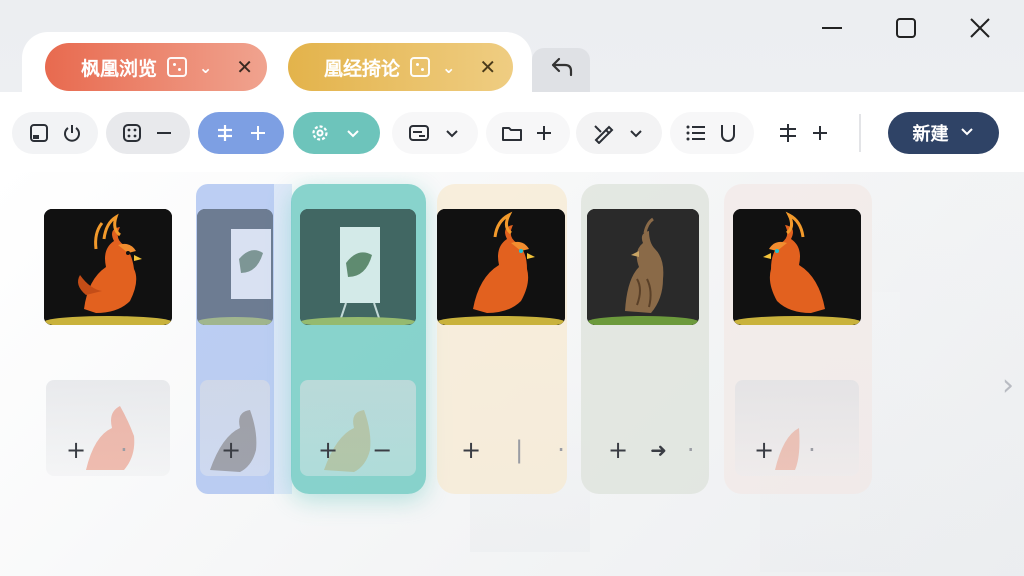 The width and height of the screenshot is (1024, 576). Describe the element at coordinates (619, 133) in the screenshot. I see `toolbar-group-pen` at that location.